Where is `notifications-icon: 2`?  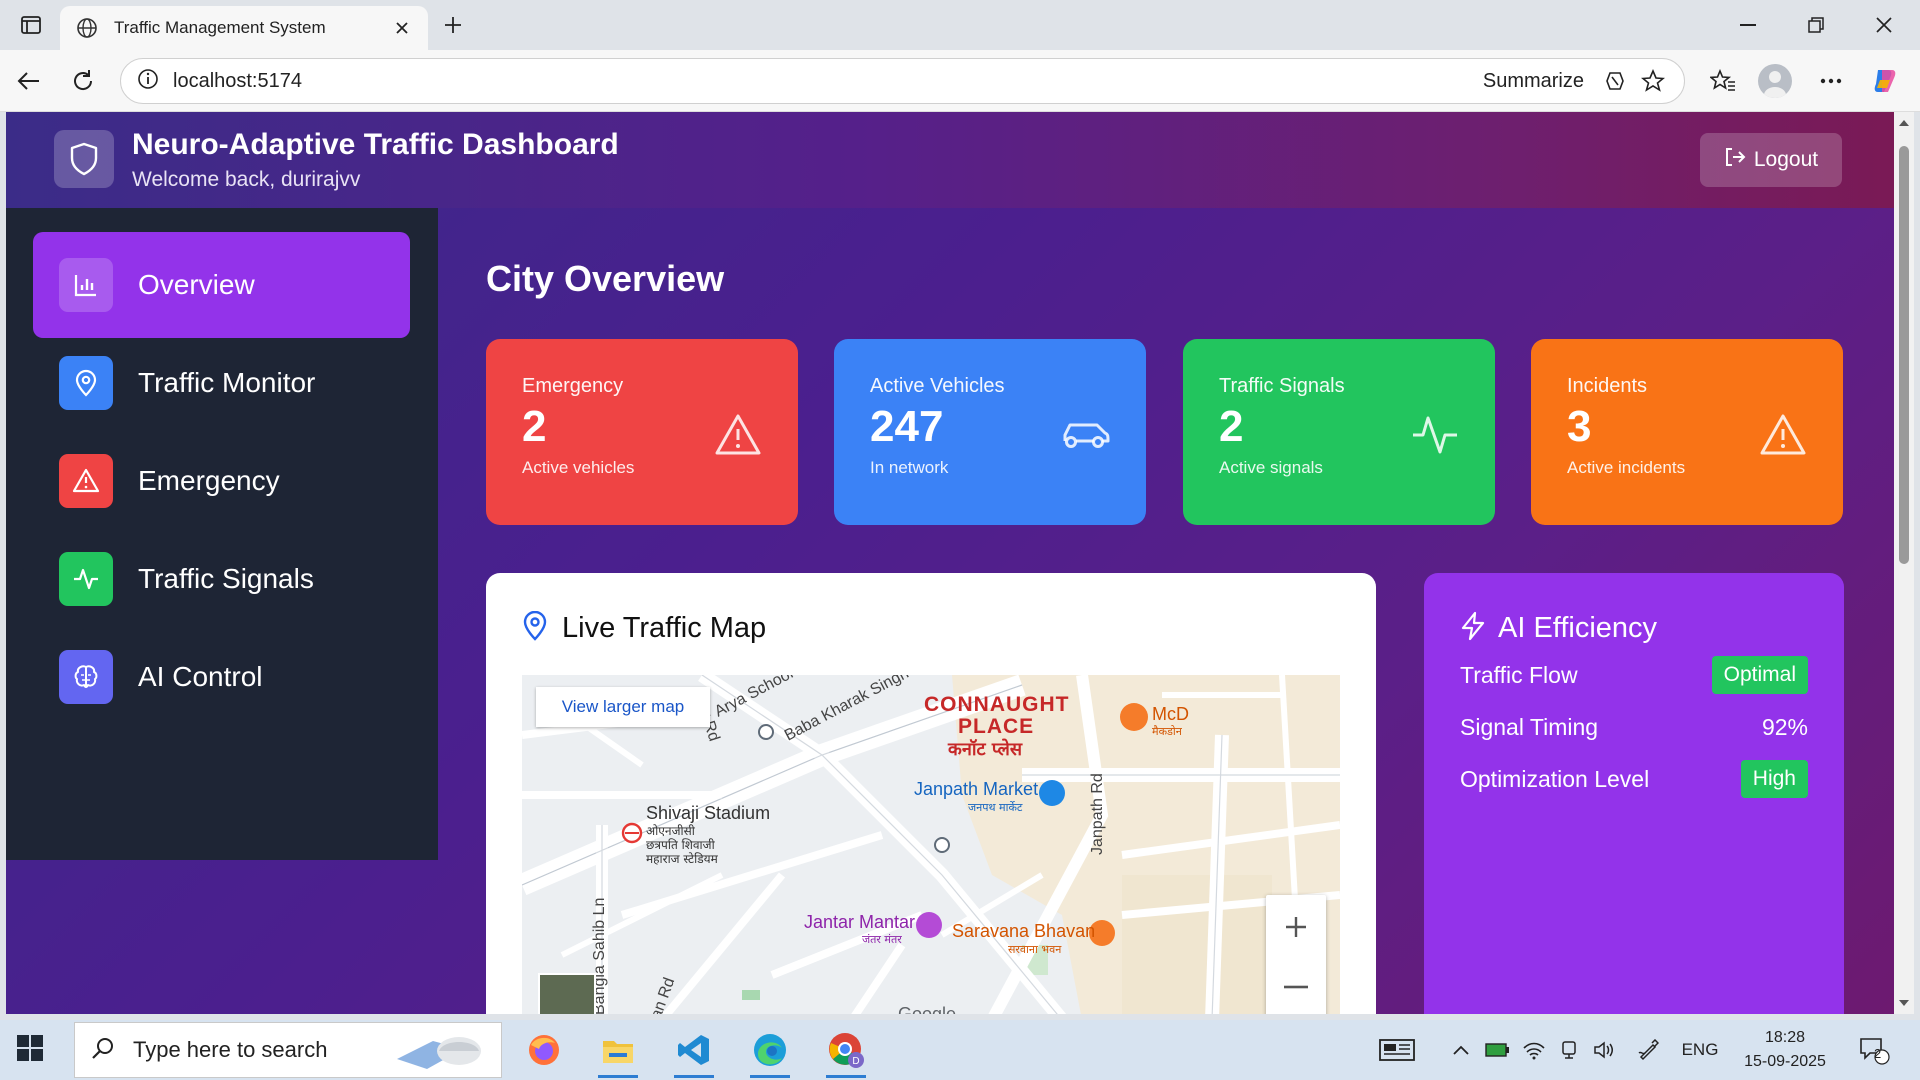
notifications-icon: 2 is located at coordinates (1874, 1050).